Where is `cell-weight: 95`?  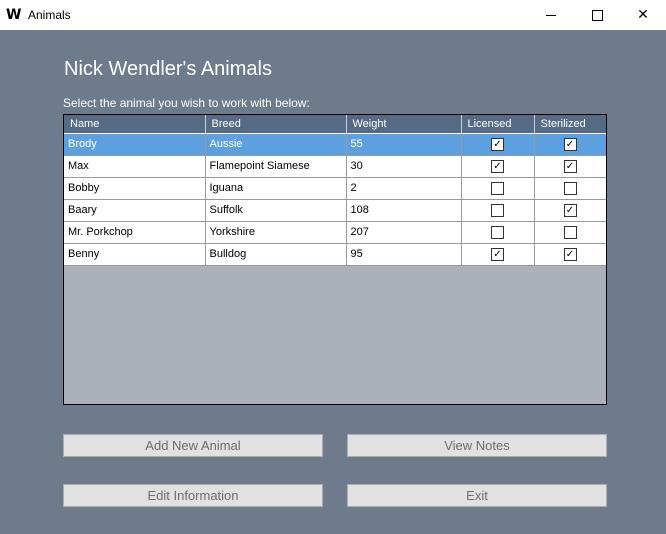 cell-weight: 95 is located at coordinates (404, 254).